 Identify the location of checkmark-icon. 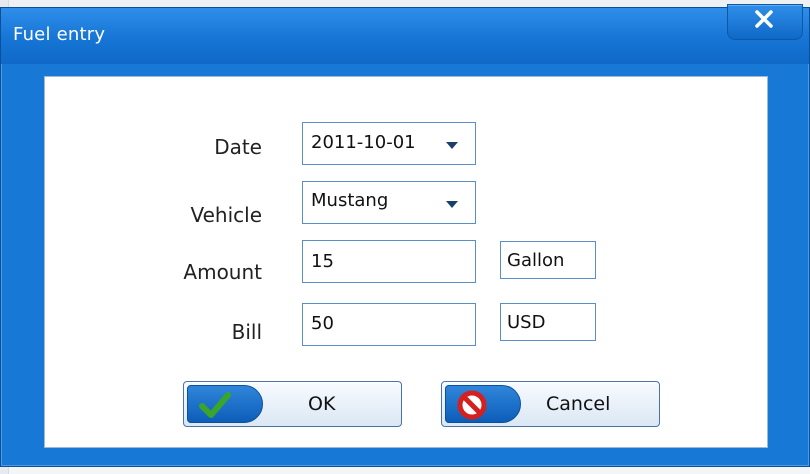
(215, 405).